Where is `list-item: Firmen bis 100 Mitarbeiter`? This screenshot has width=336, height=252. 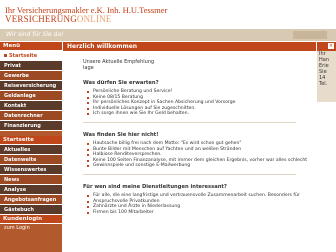 list-item: Firmen bis 100 Mitarbeiter is located at coordinates (191, 213).